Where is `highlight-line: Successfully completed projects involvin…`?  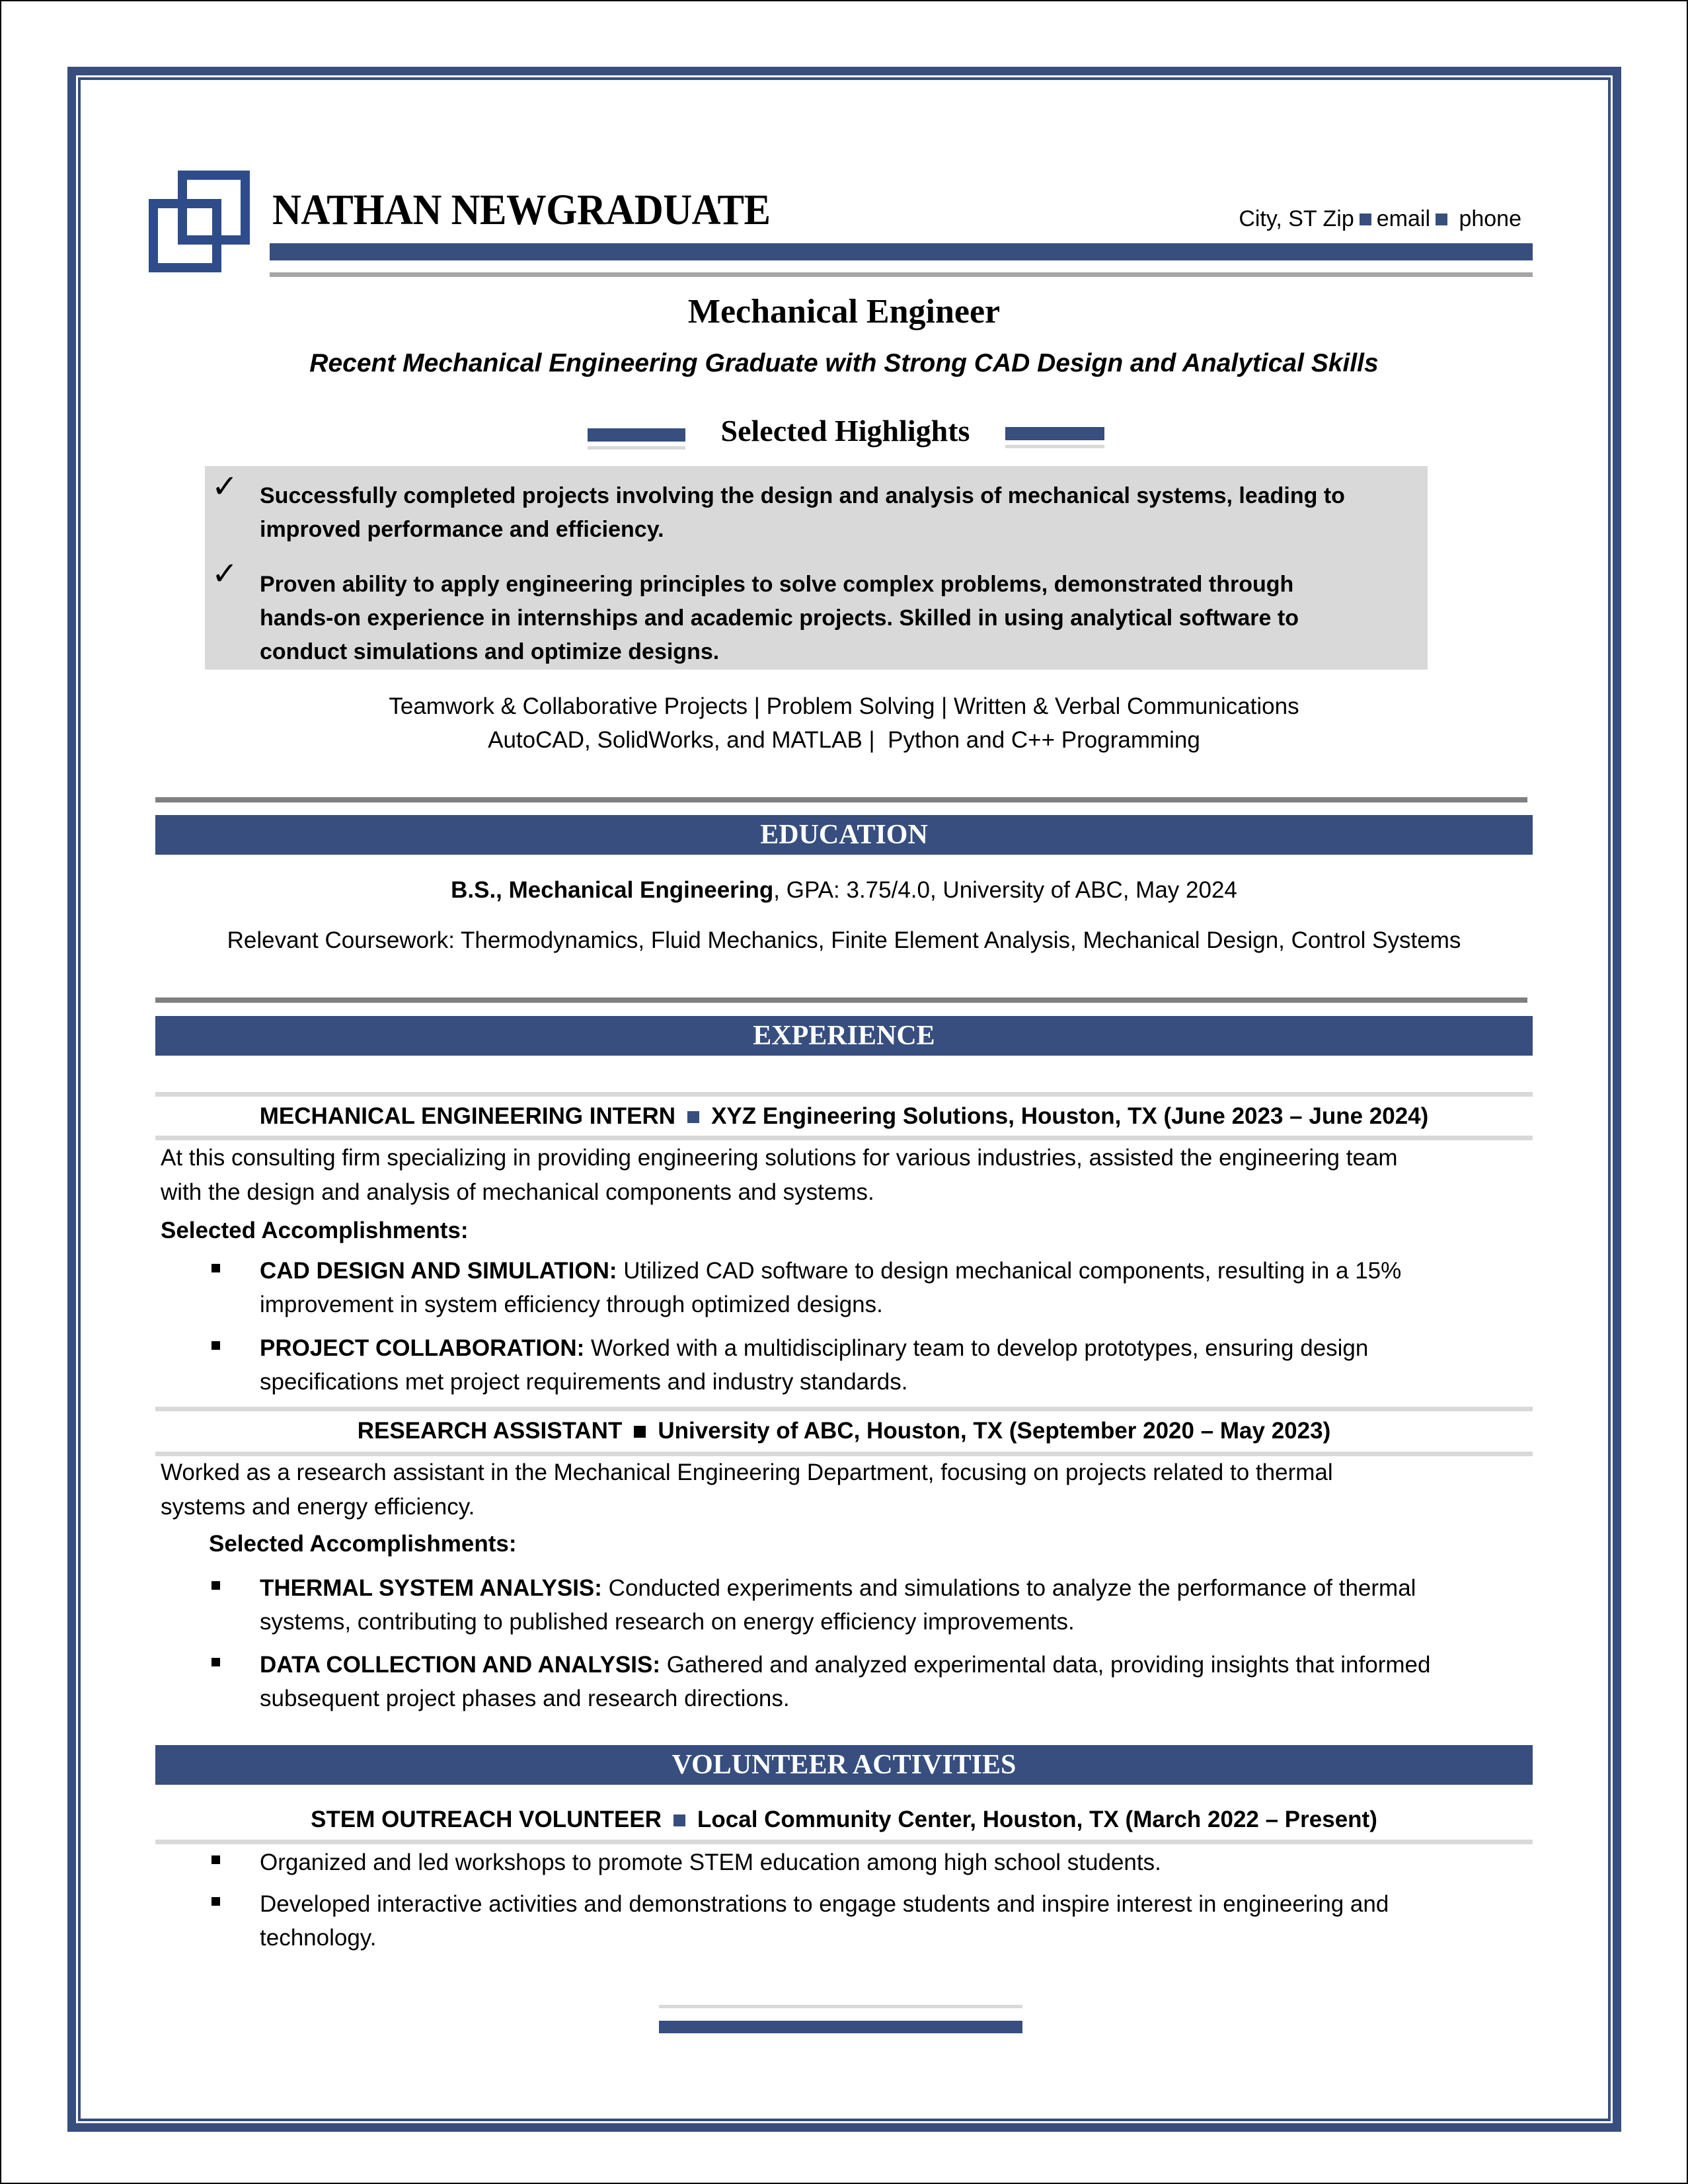 highlight-line: Successfully completed projects involvin… is located at coordinates (802, 495).